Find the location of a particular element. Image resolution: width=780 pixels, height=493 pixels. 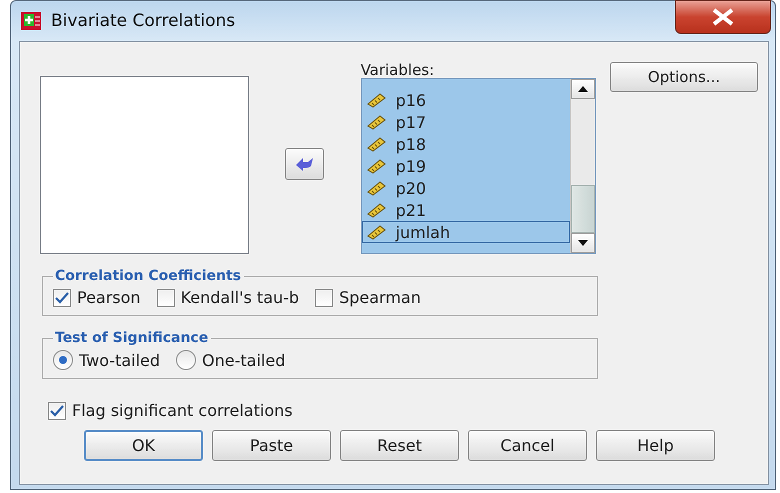

move-back-button is located at coordinates (304, 164).